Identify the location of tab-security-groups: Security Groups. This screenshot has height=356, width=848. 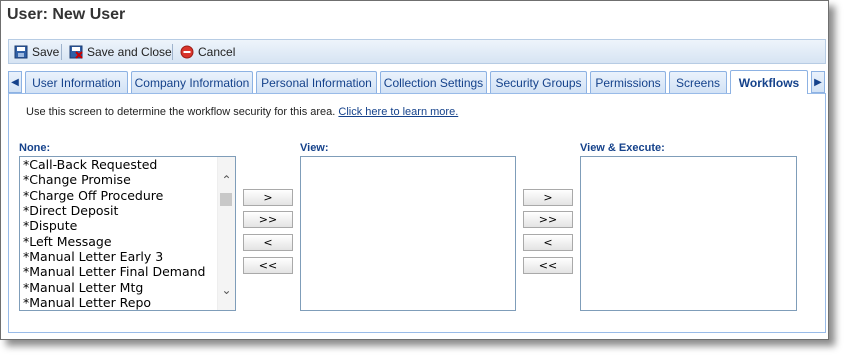
(538, 82).